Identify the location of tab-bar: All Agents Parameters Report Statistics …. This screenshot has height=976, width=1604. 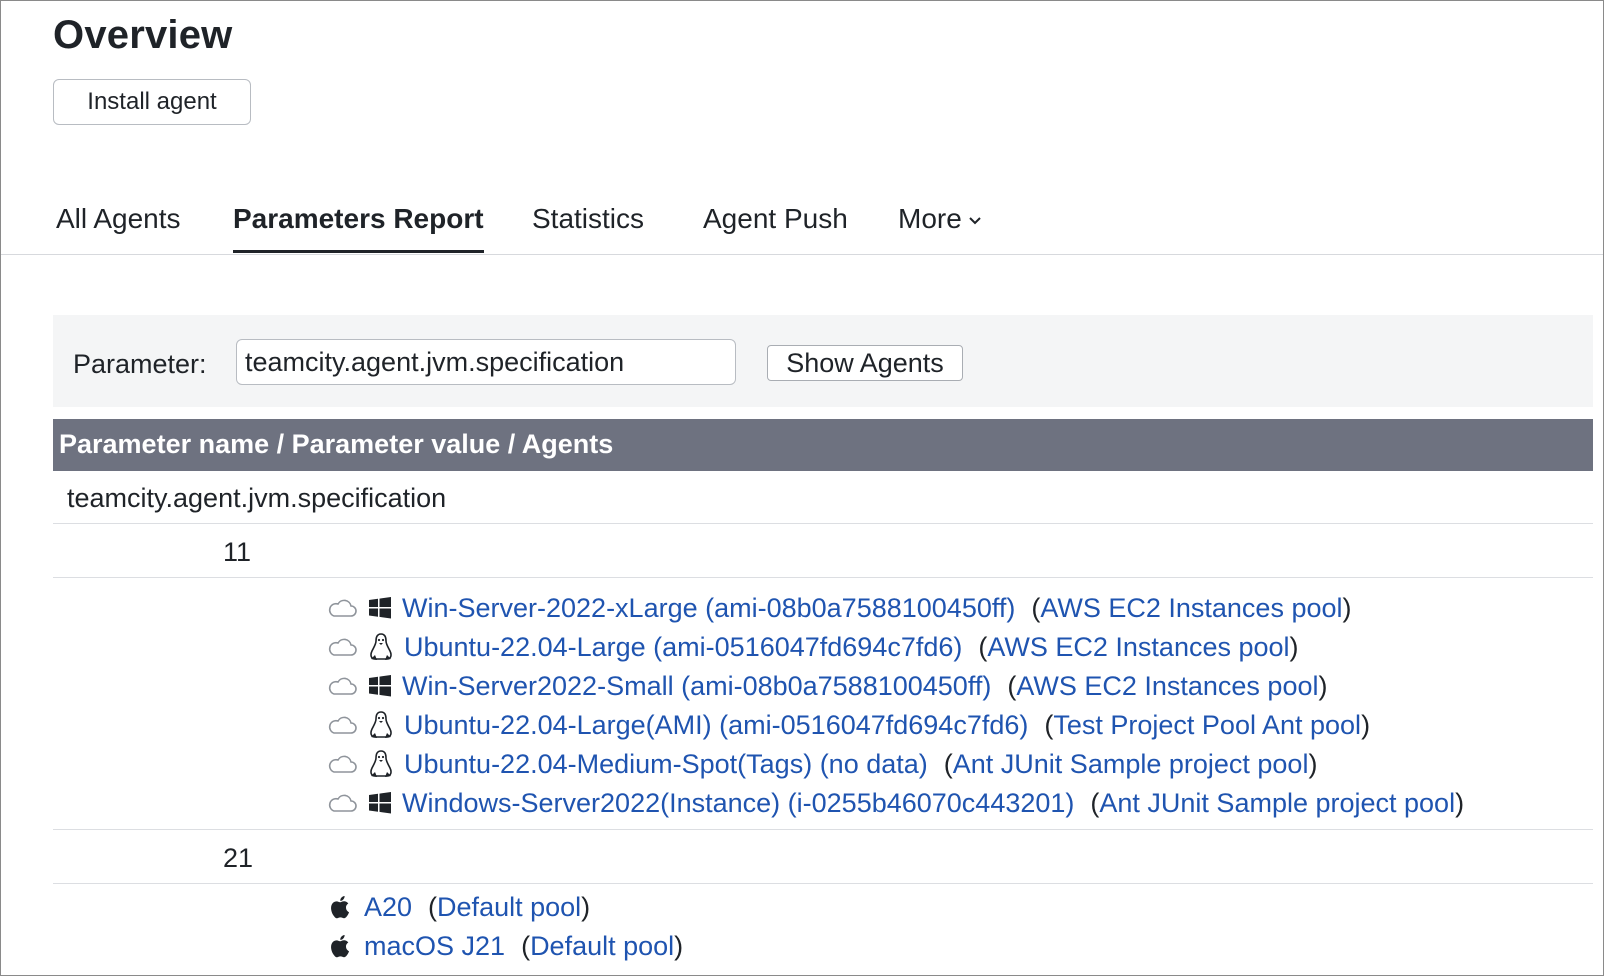
(802, 223).